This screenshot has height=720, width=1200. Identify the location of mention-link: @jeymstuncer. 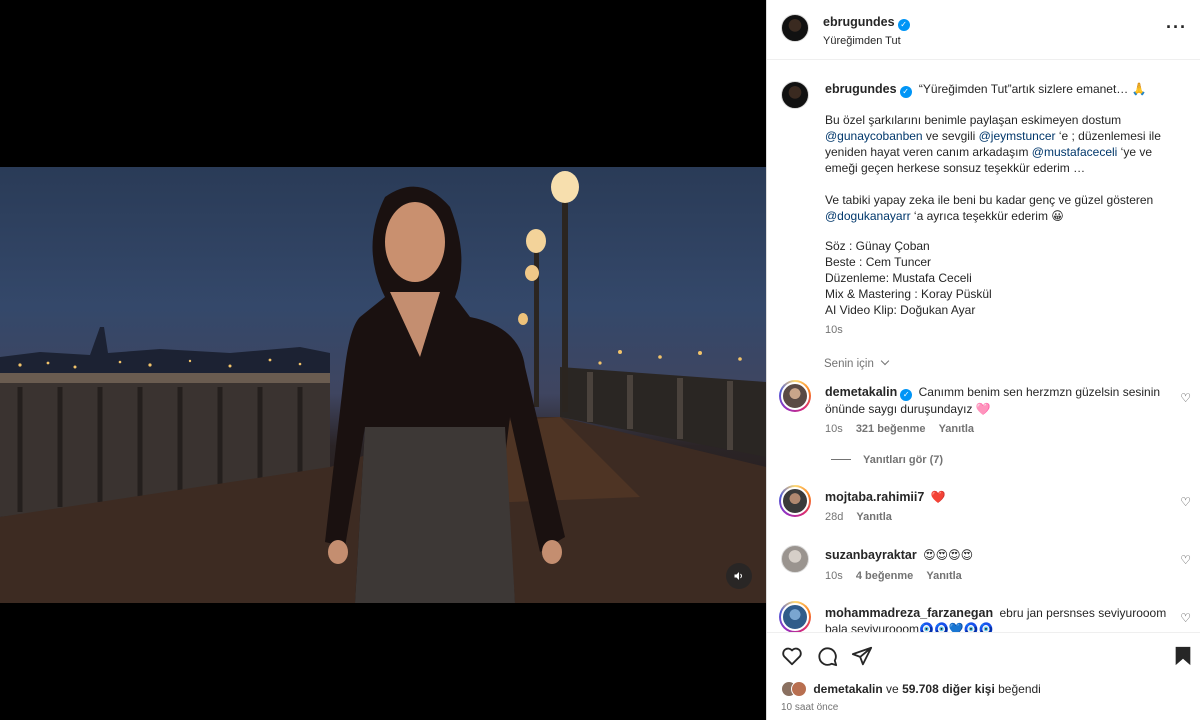
(1017, 136).